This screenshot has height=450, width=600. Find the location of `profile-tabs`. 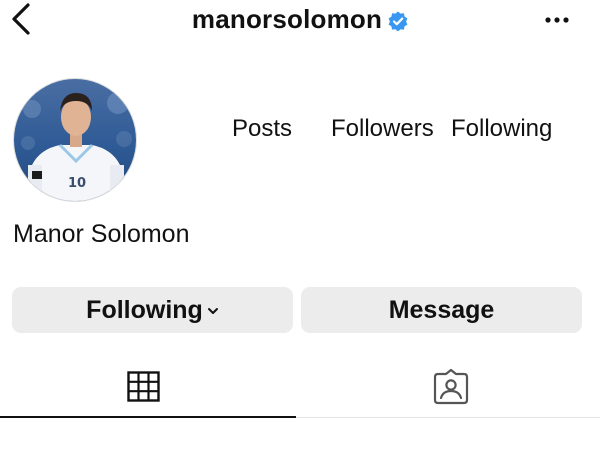

profile-tabs is located at coordinates (300, 389).